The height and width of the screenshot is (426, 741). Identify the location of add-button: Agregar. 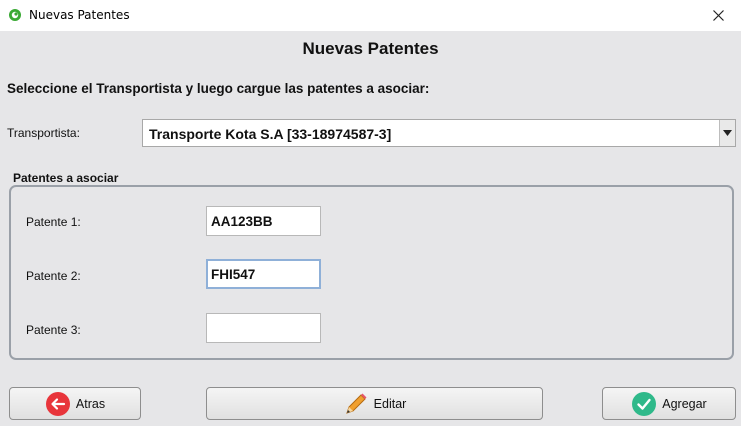
(669, 403).